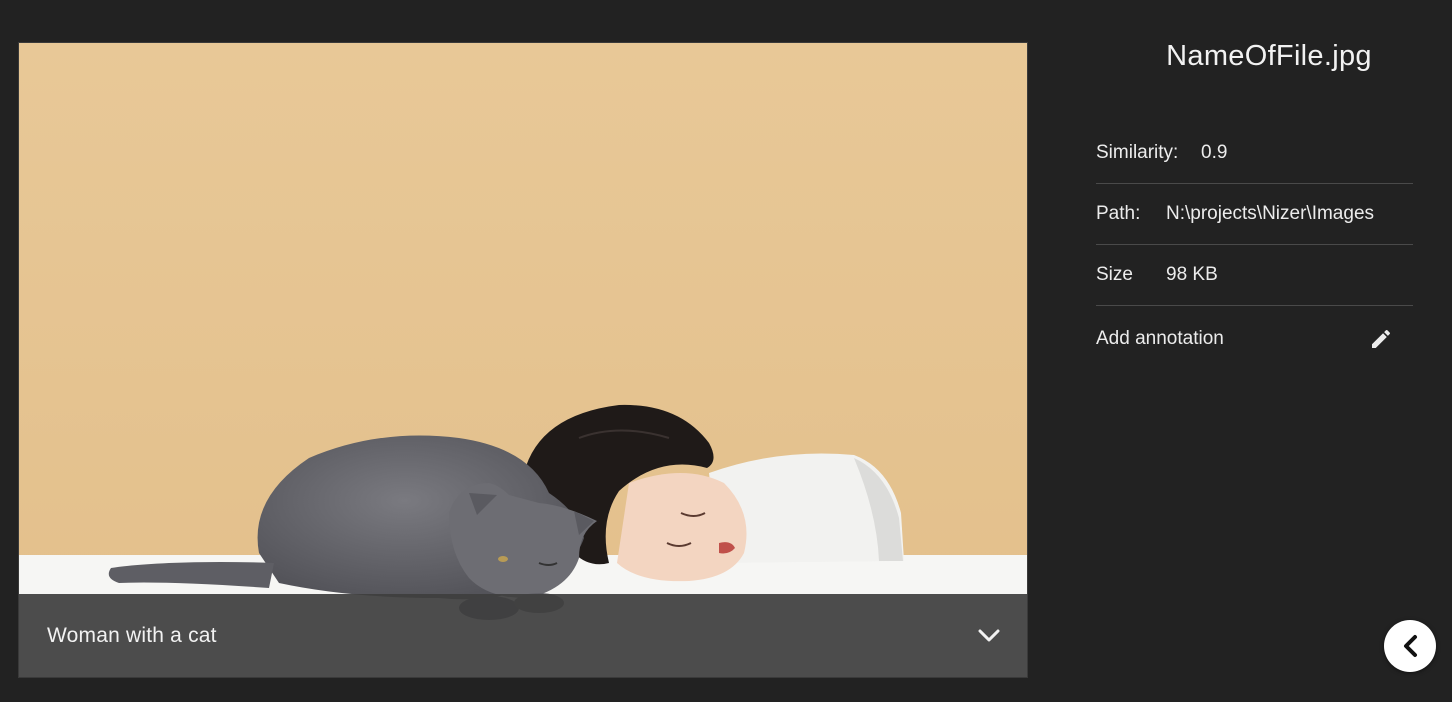 The image size is (1452, 702). Describe the element at coordinates (1270, 213) in the screenshot. I see `path-value: N:\projects\Nizer\Images` at that location.